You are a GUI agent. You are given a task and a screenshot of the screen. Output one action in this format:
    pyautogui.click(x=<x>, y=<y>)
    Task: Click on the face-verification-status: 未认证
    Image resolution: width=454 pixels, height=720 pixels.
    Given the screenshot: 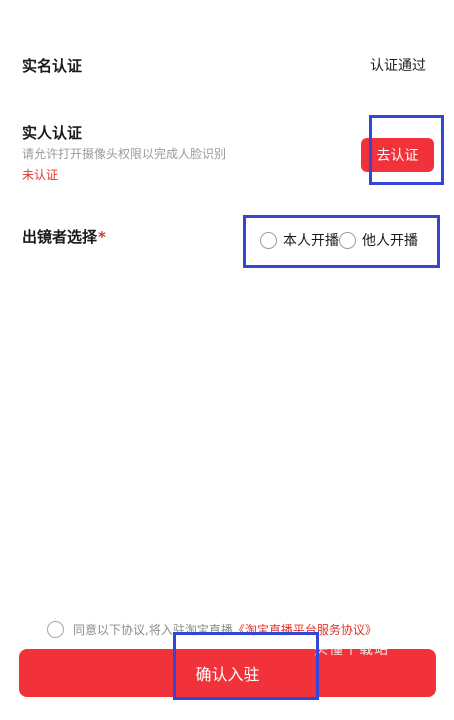 What is the action you would take?
    pyautogui.click(x=40, y=175)
    